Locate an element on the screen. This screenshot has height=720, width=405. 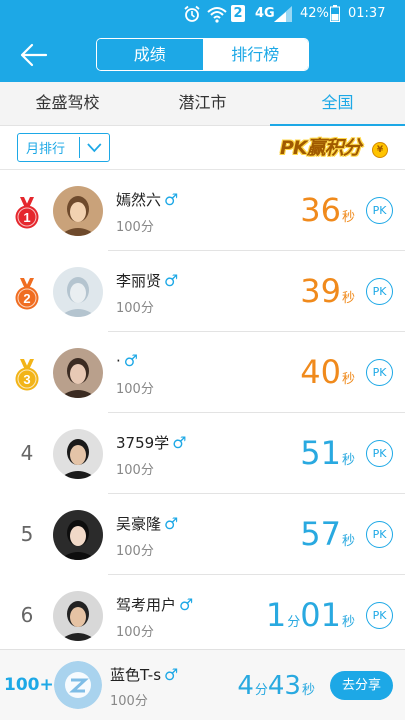
battery-percent: 42% is located at coordinates (314, 13).